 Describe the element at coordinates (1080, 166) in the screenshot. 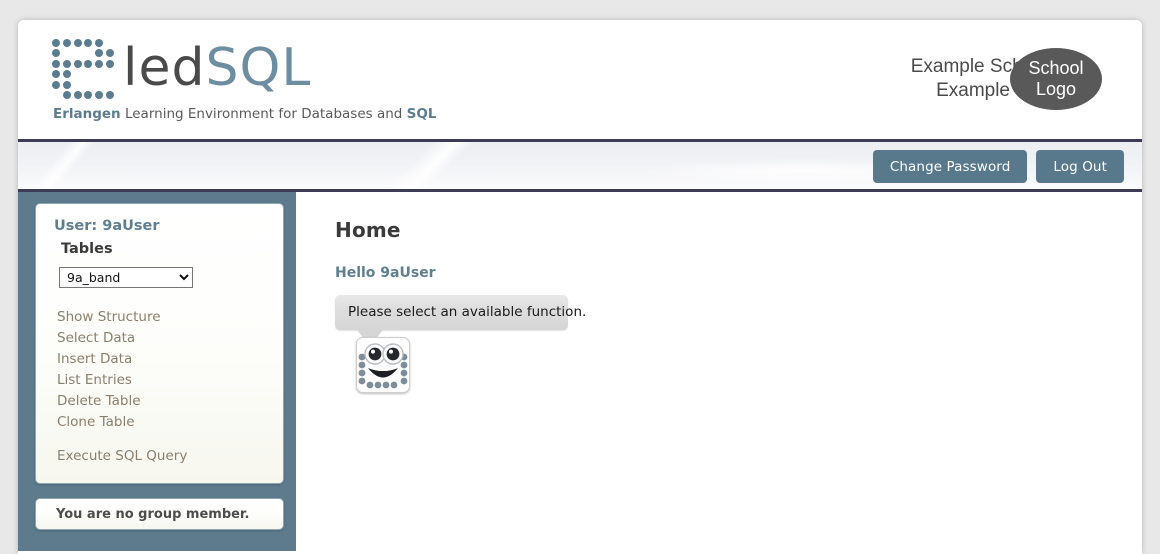

I see `log-out-button: Log Out` at that location.